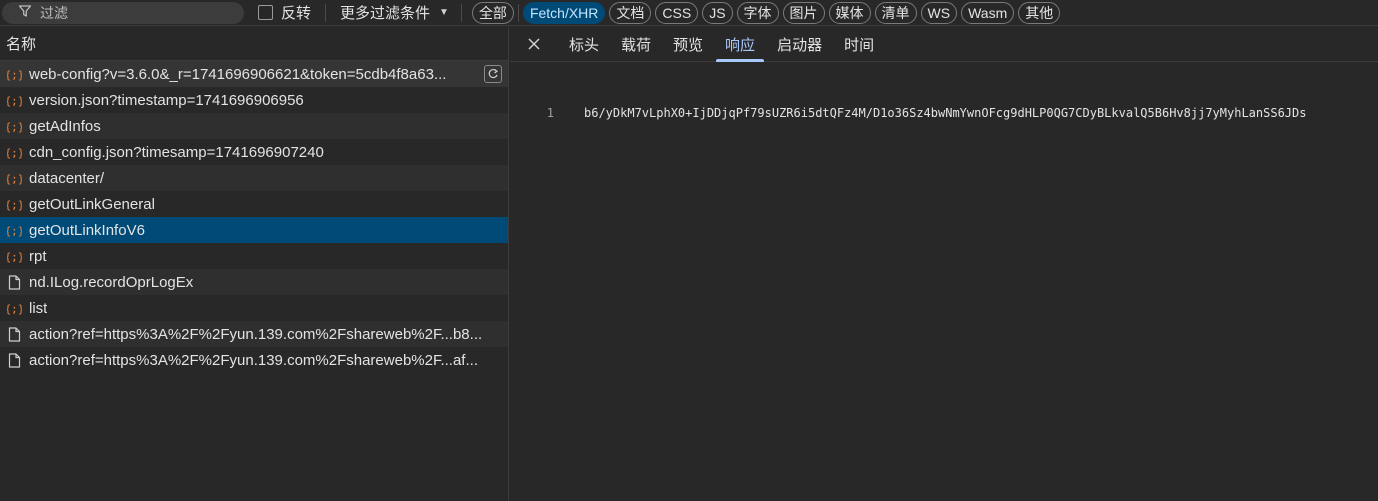  I want to click on tab-label: 启动器, so click(800, 45).